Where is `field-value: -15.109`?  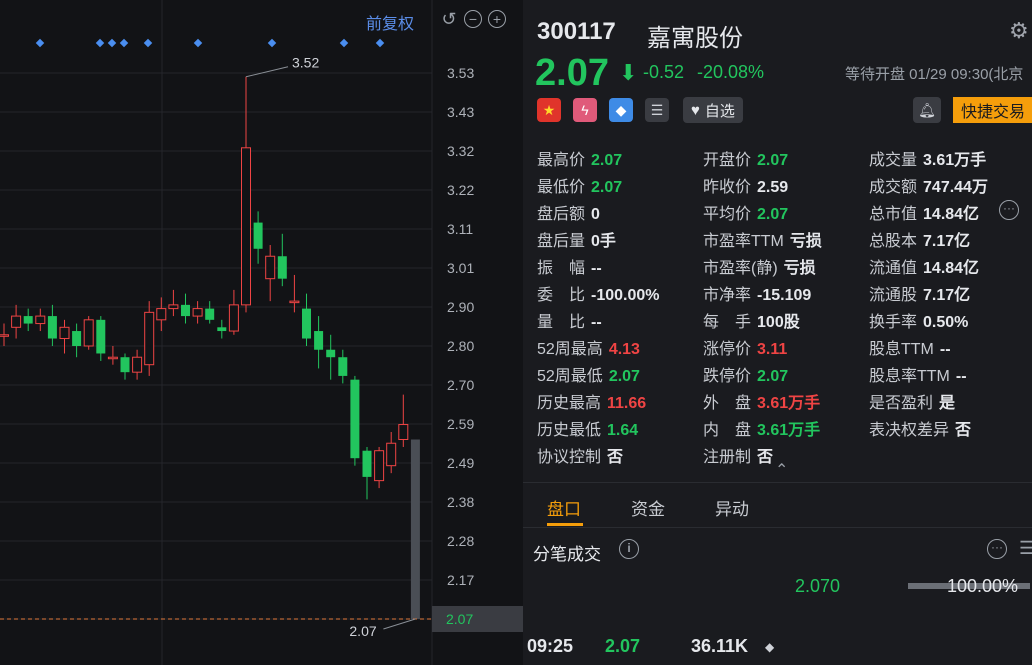
field-value: -15.109 is located at coordinates (784, 295).